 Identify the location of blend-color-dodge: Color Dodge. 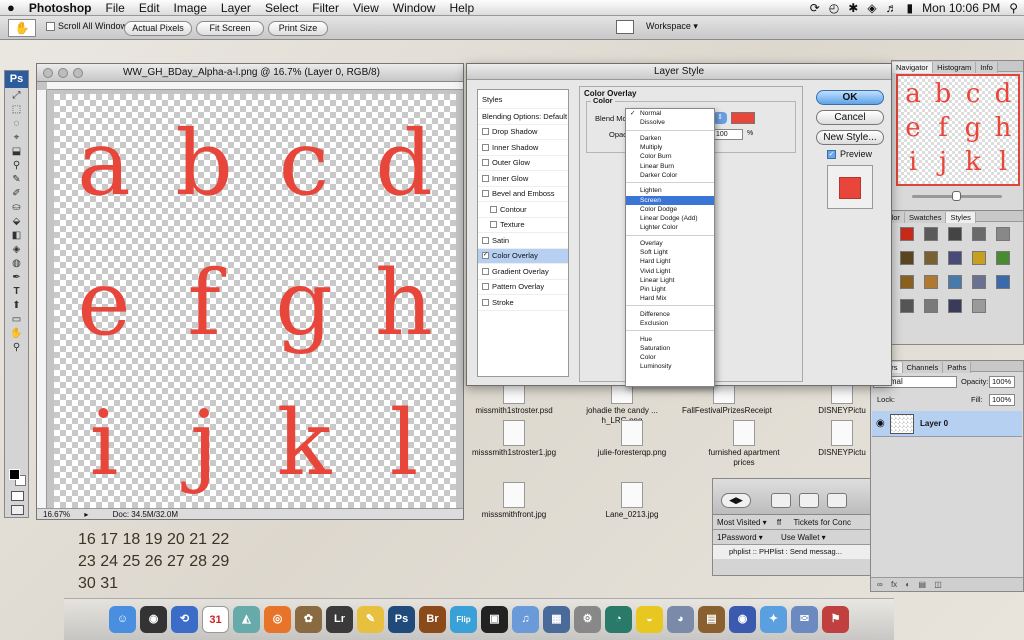
(670, 209).